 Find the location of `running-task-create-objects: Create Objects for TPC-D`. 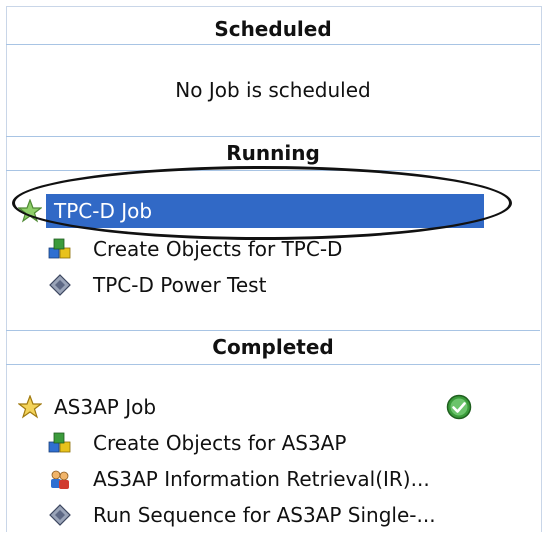

running-task-create-objects: Create Objects for TPC-D is located at coordinates (228, 249).